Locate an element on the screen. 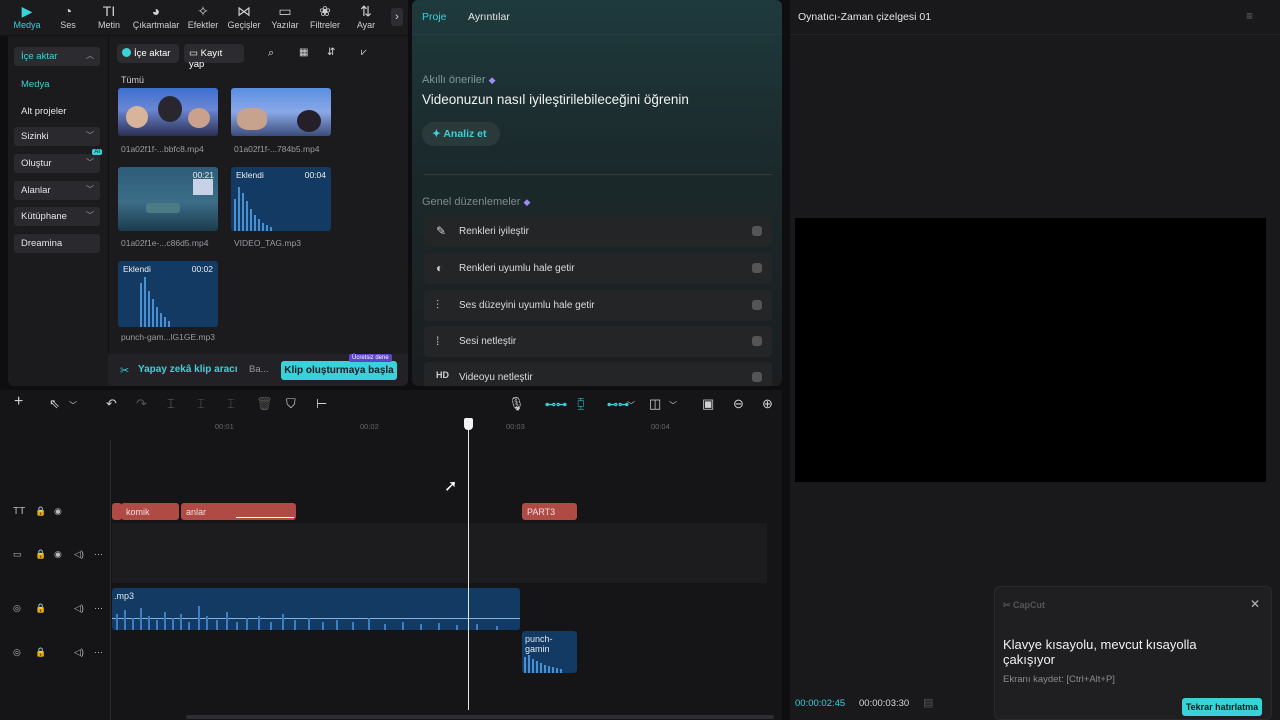  zoom-in-icon: ⊕ is located at coordinates (767, 404).